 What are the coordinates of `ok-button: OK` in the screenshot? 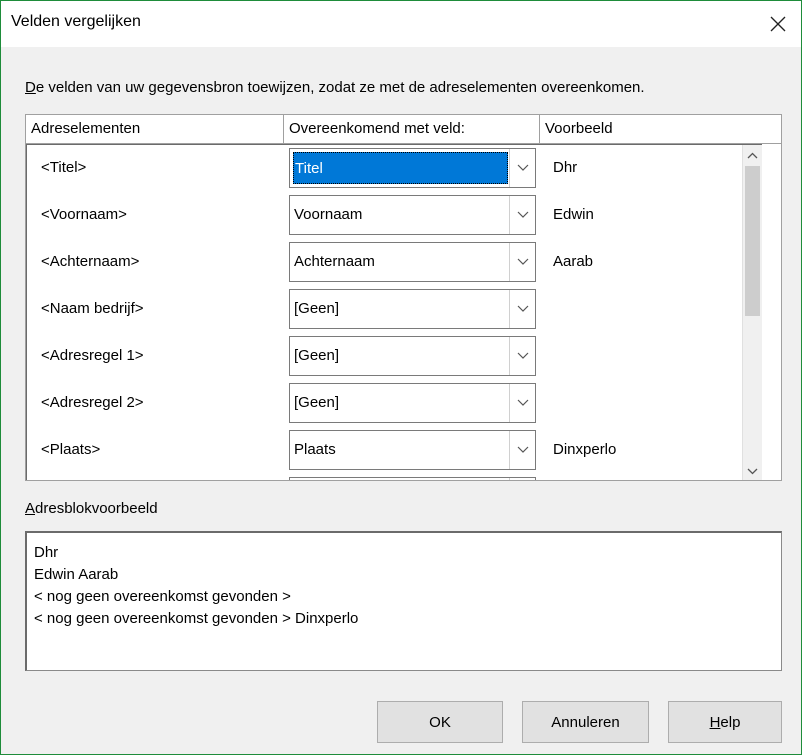 It's located at (440, 722).